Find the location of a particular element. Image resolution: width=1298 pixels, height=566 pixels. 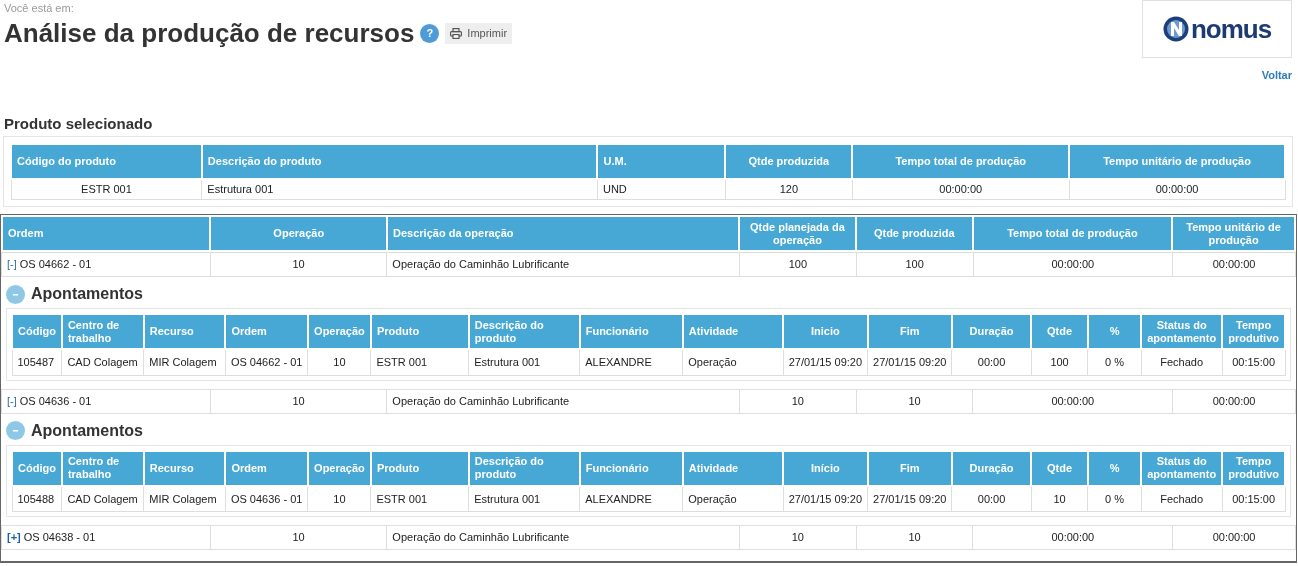

logo: nomus is located at coordinates (1217, 29).